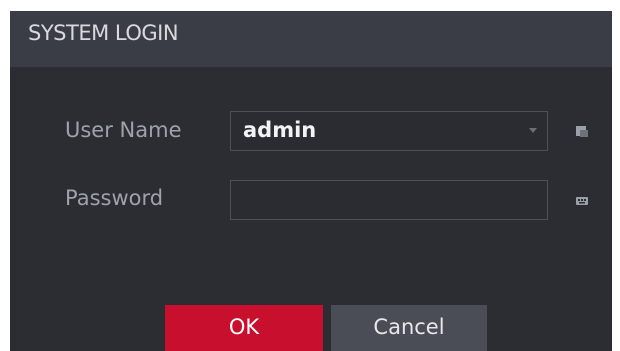  I want to click on keyboard-icon, so click(582, 201).